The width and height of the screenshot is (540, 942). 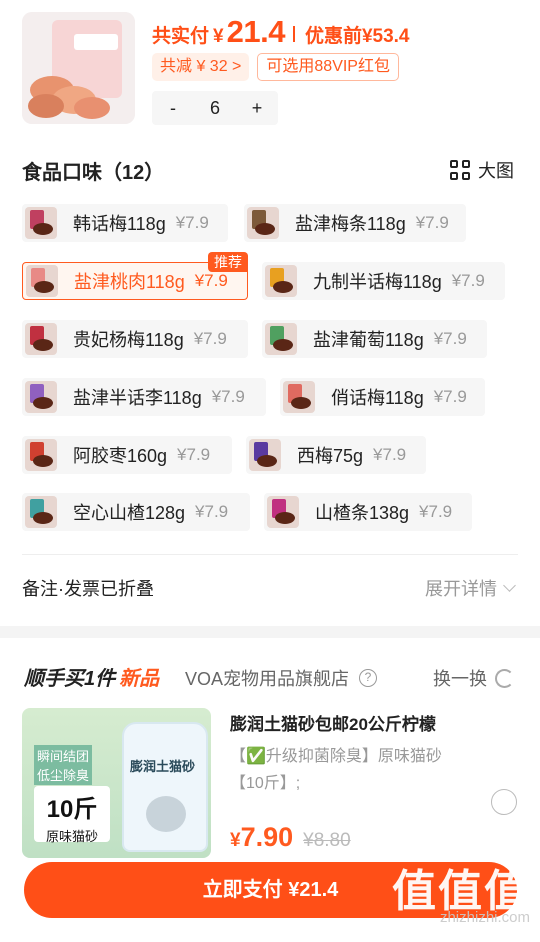 I want to click on flavor-option: 九制半话梅118g ¥7.9, so click(x=383, y=281).